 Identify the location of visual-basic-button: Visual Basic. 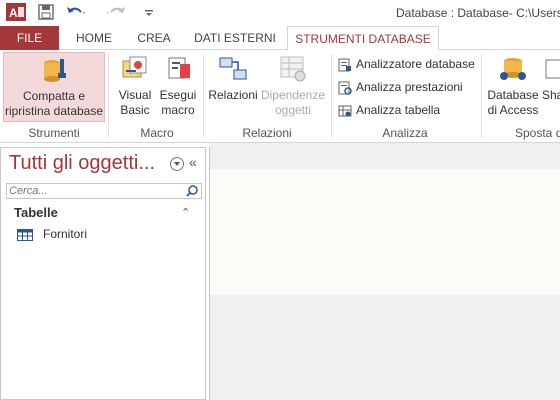
(135, 87).